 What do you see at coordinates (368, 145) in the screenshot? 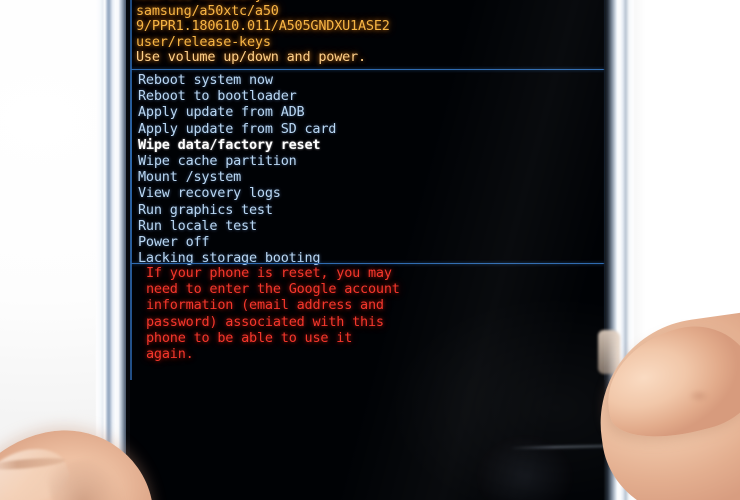
I see `menu-item-wipe-data-factory-reset: Wipe data/factory reset` at bounding box center [368, 145].